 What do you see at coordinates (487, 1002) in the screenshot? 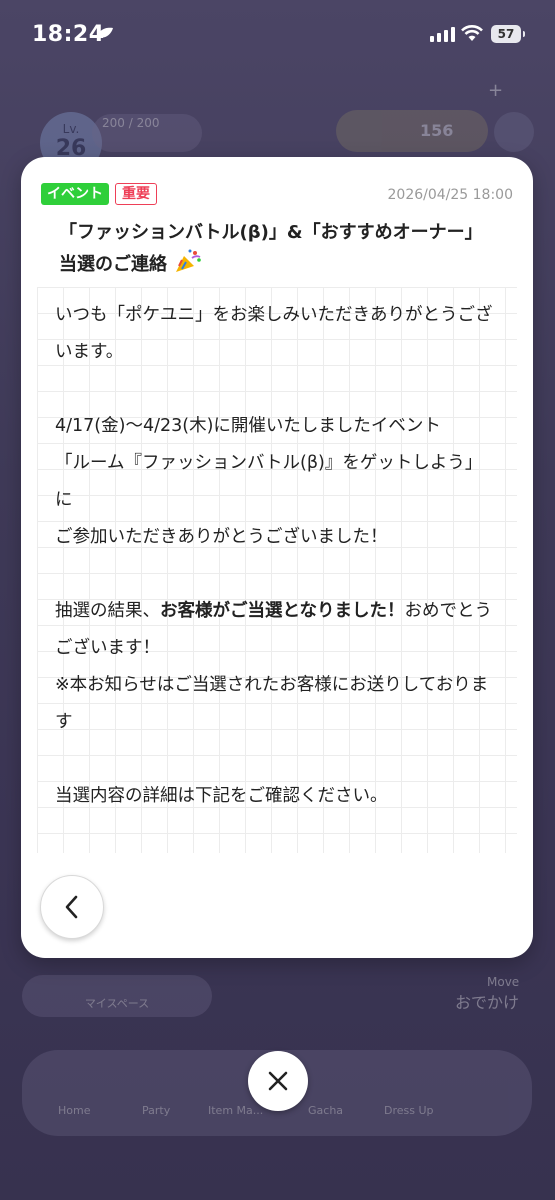
I see `odekake-label: おでかけ` at bounding box center [487, 1002].